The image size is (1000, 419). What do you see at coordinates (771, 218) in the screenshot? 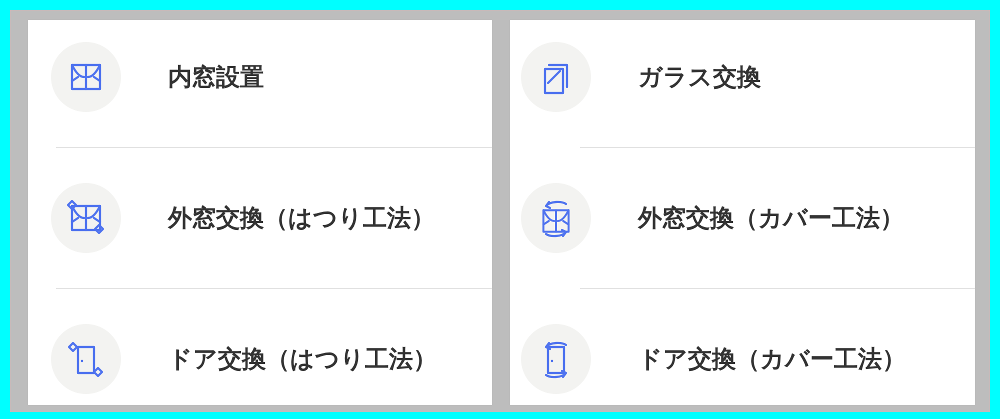
I see `service-label: 外窓交換（カバー工法）` at bounding box center [771, 218].